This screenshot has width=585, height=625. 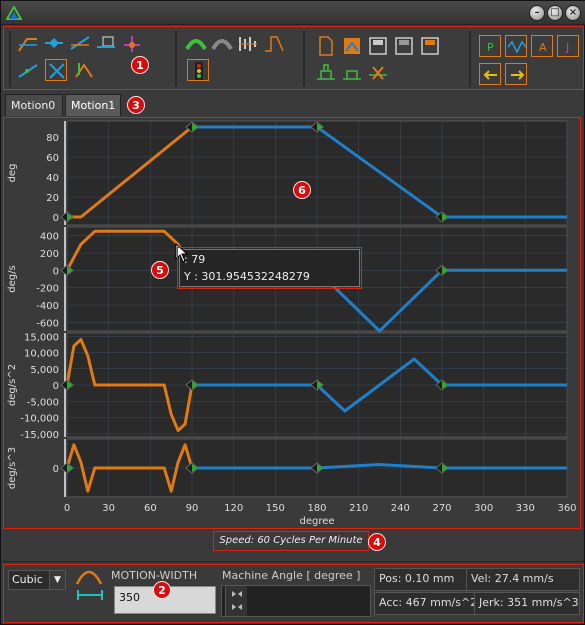 What do you see at coordinates (358, 508) in the screenshot?
I see `x-tick-label: 210` at bounding box center [358, 508].